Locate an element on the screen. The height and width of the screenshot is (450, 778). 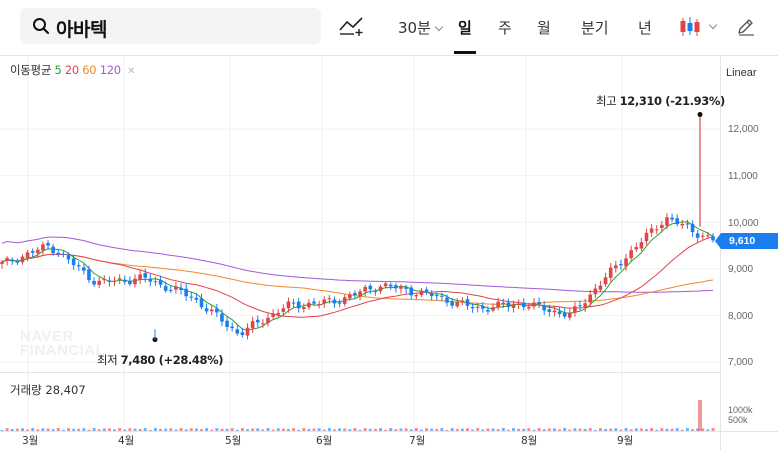
x-axis-line is located at coordinates (389, 431).